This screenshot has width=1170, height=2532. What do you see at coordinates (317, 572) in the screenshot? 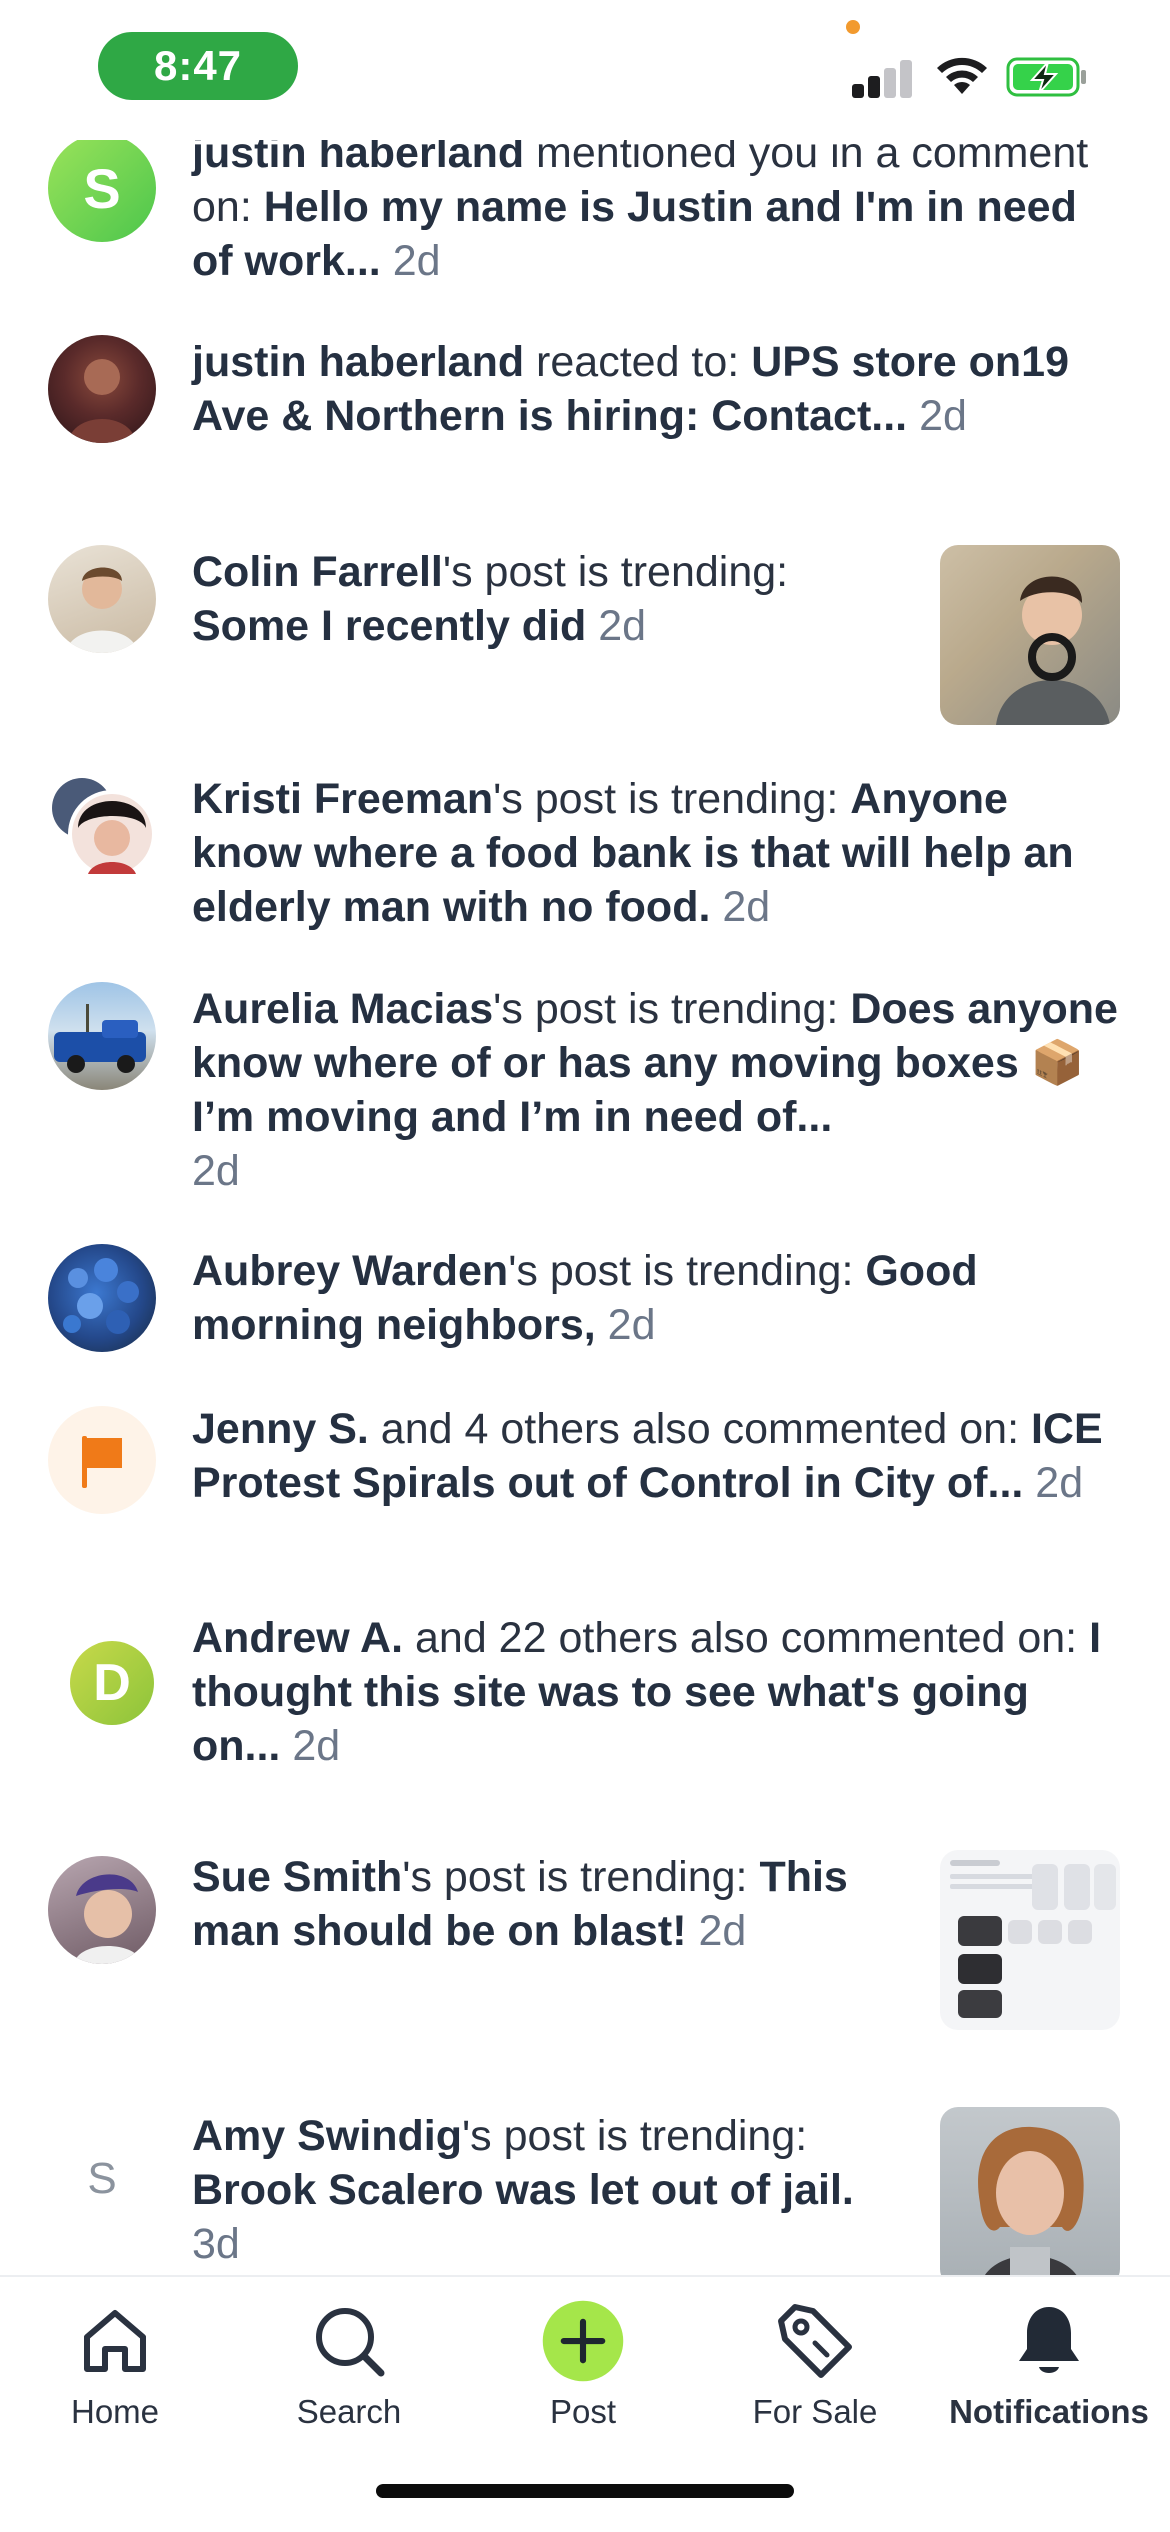
I see `actor-name: Colin Farrell` at bounding box center [317, 572].